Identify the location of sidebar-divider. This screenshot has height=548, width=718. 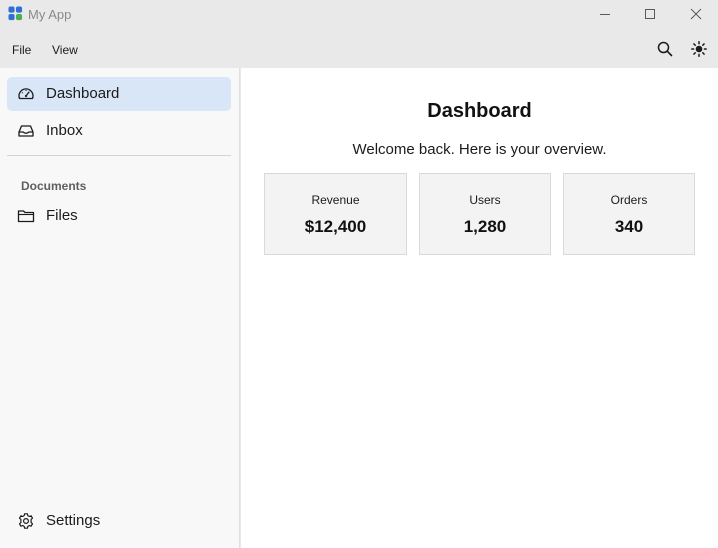
(119, 155).